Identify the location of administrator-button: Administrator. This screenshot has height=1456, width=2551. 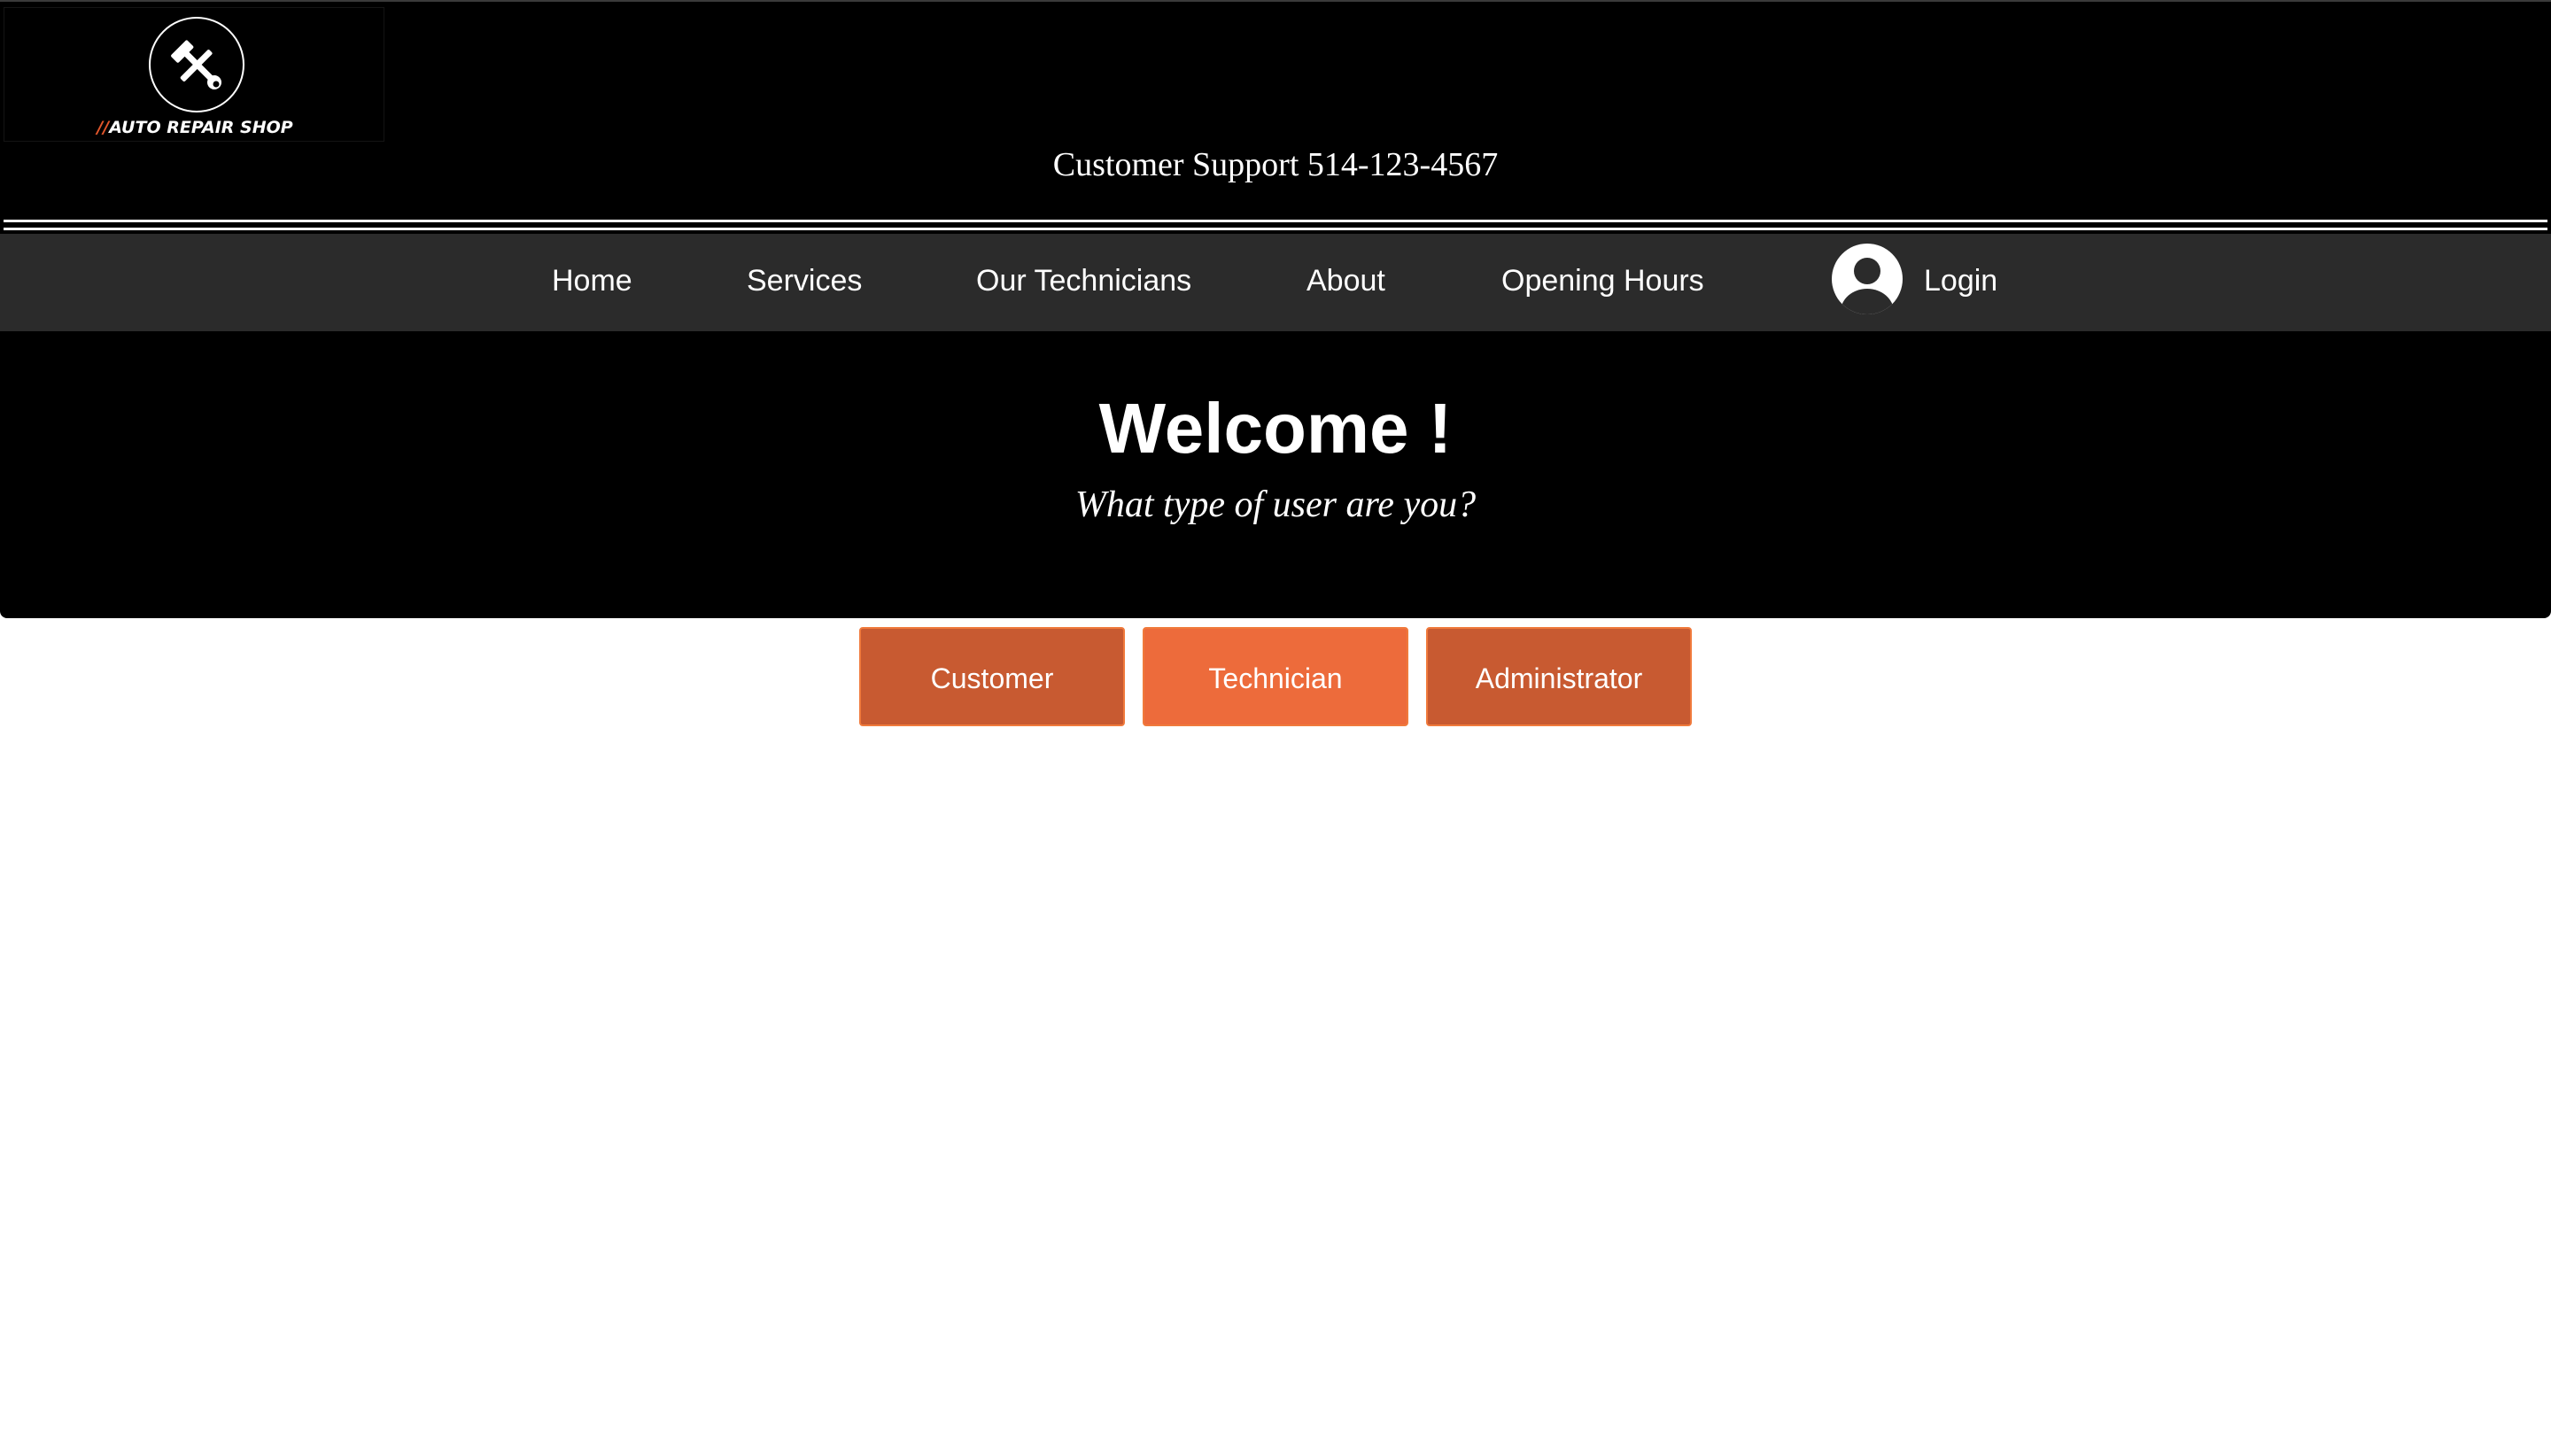
(1559, 676).